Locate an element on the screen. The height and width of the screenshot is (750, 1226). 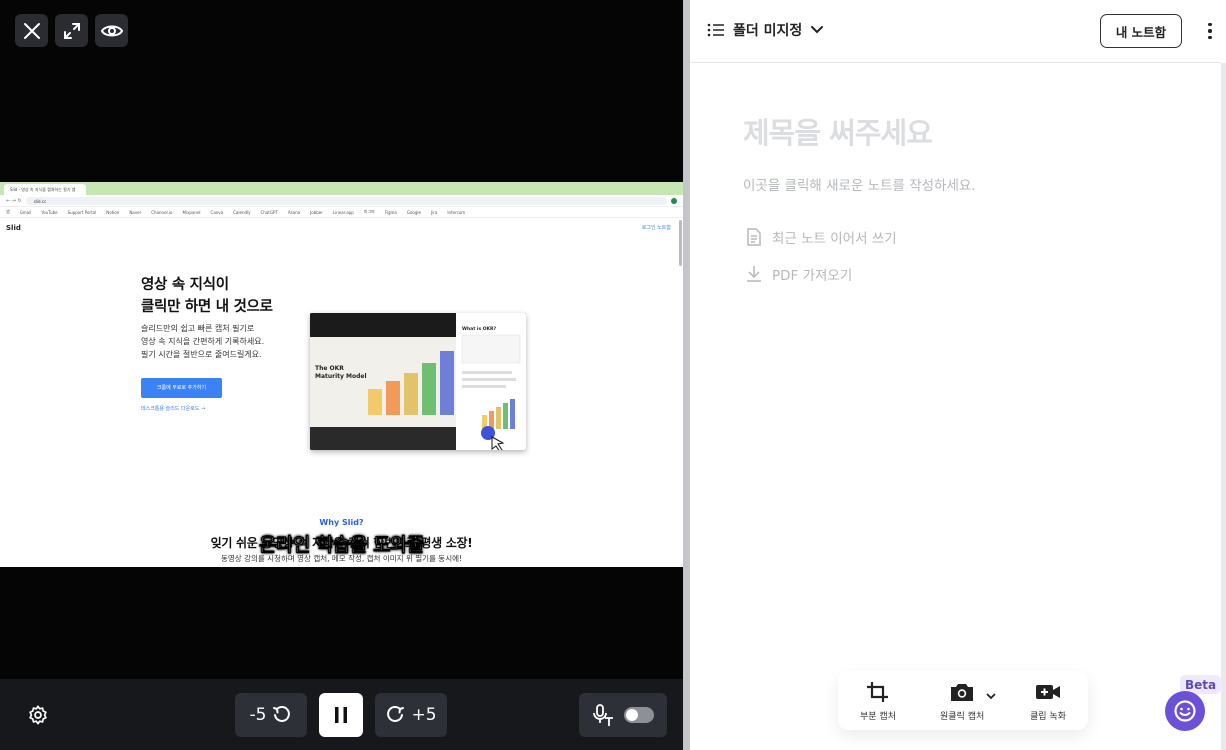
embedded-bookmark: Jira is located at coordinates (434, 212).